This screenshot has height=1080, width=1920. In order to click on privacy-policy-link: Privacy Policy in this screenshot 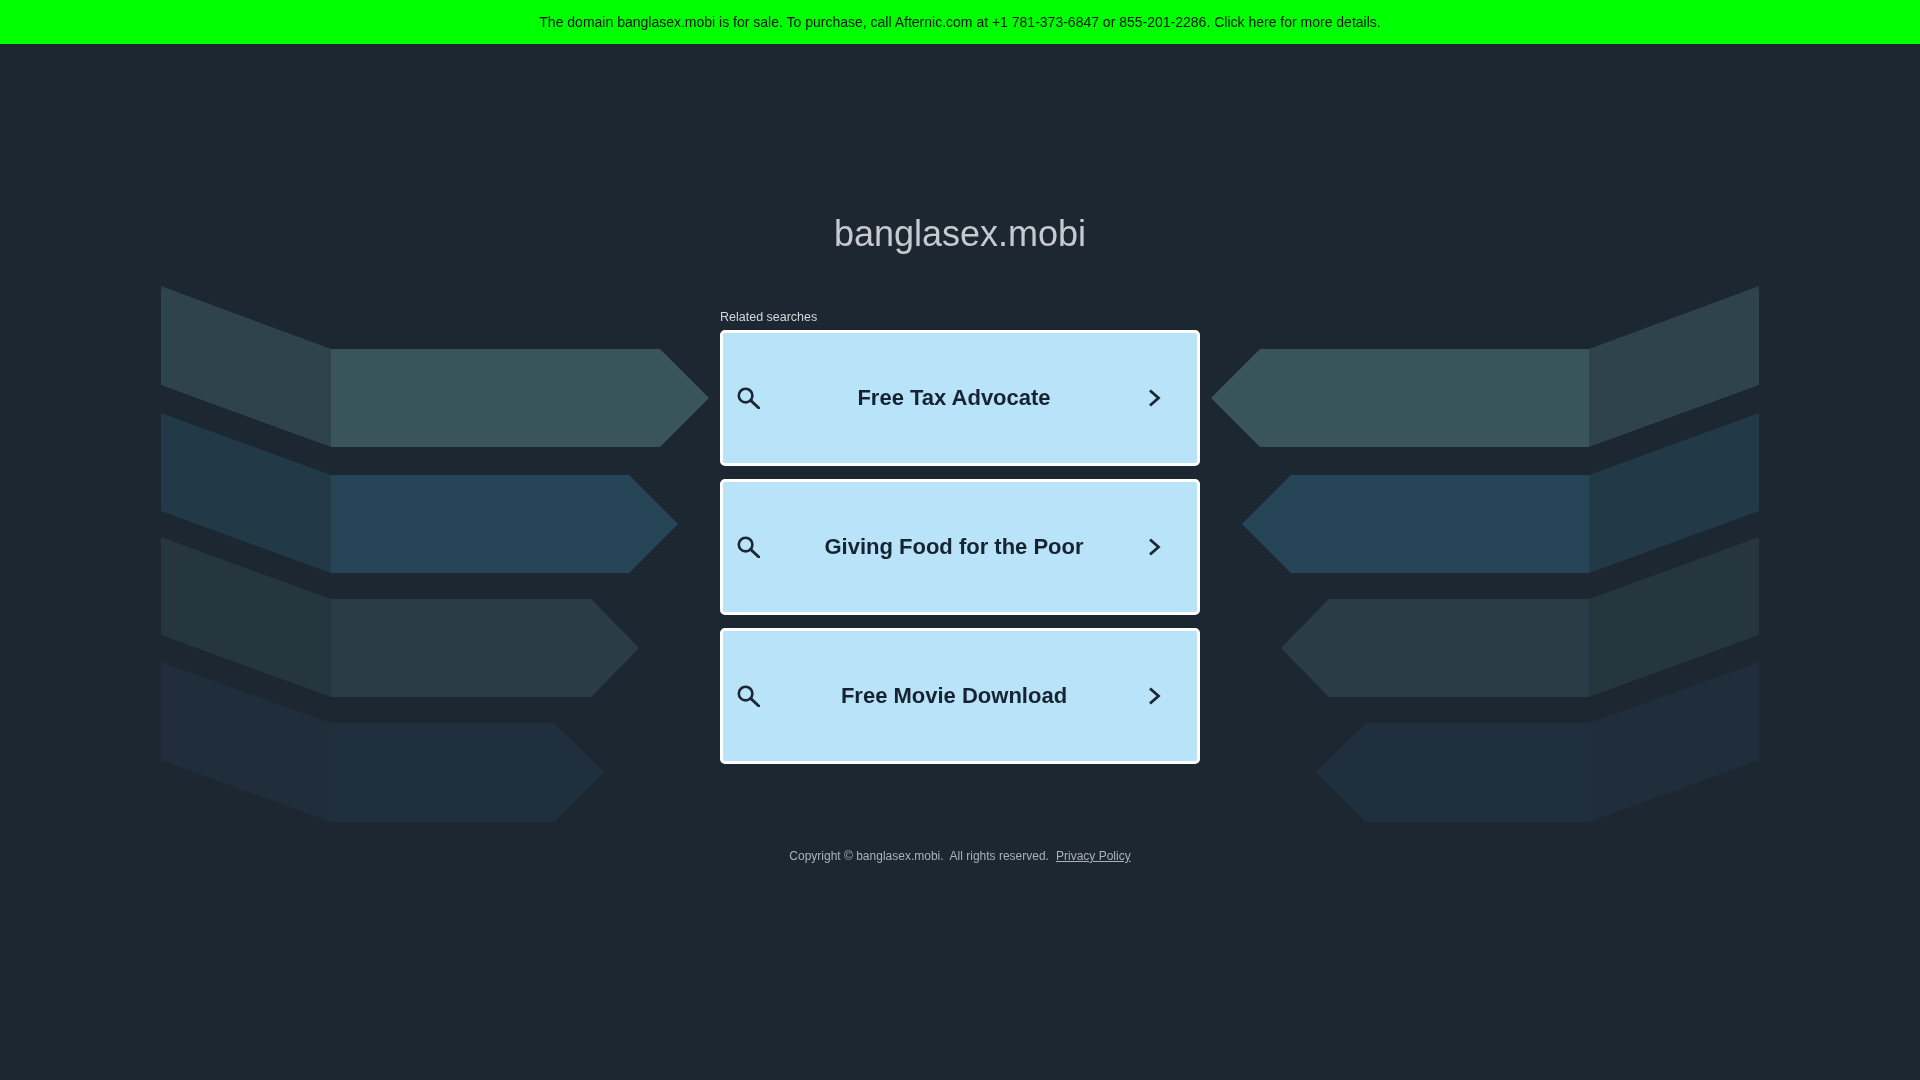, I will do `click(1093, 856)`.